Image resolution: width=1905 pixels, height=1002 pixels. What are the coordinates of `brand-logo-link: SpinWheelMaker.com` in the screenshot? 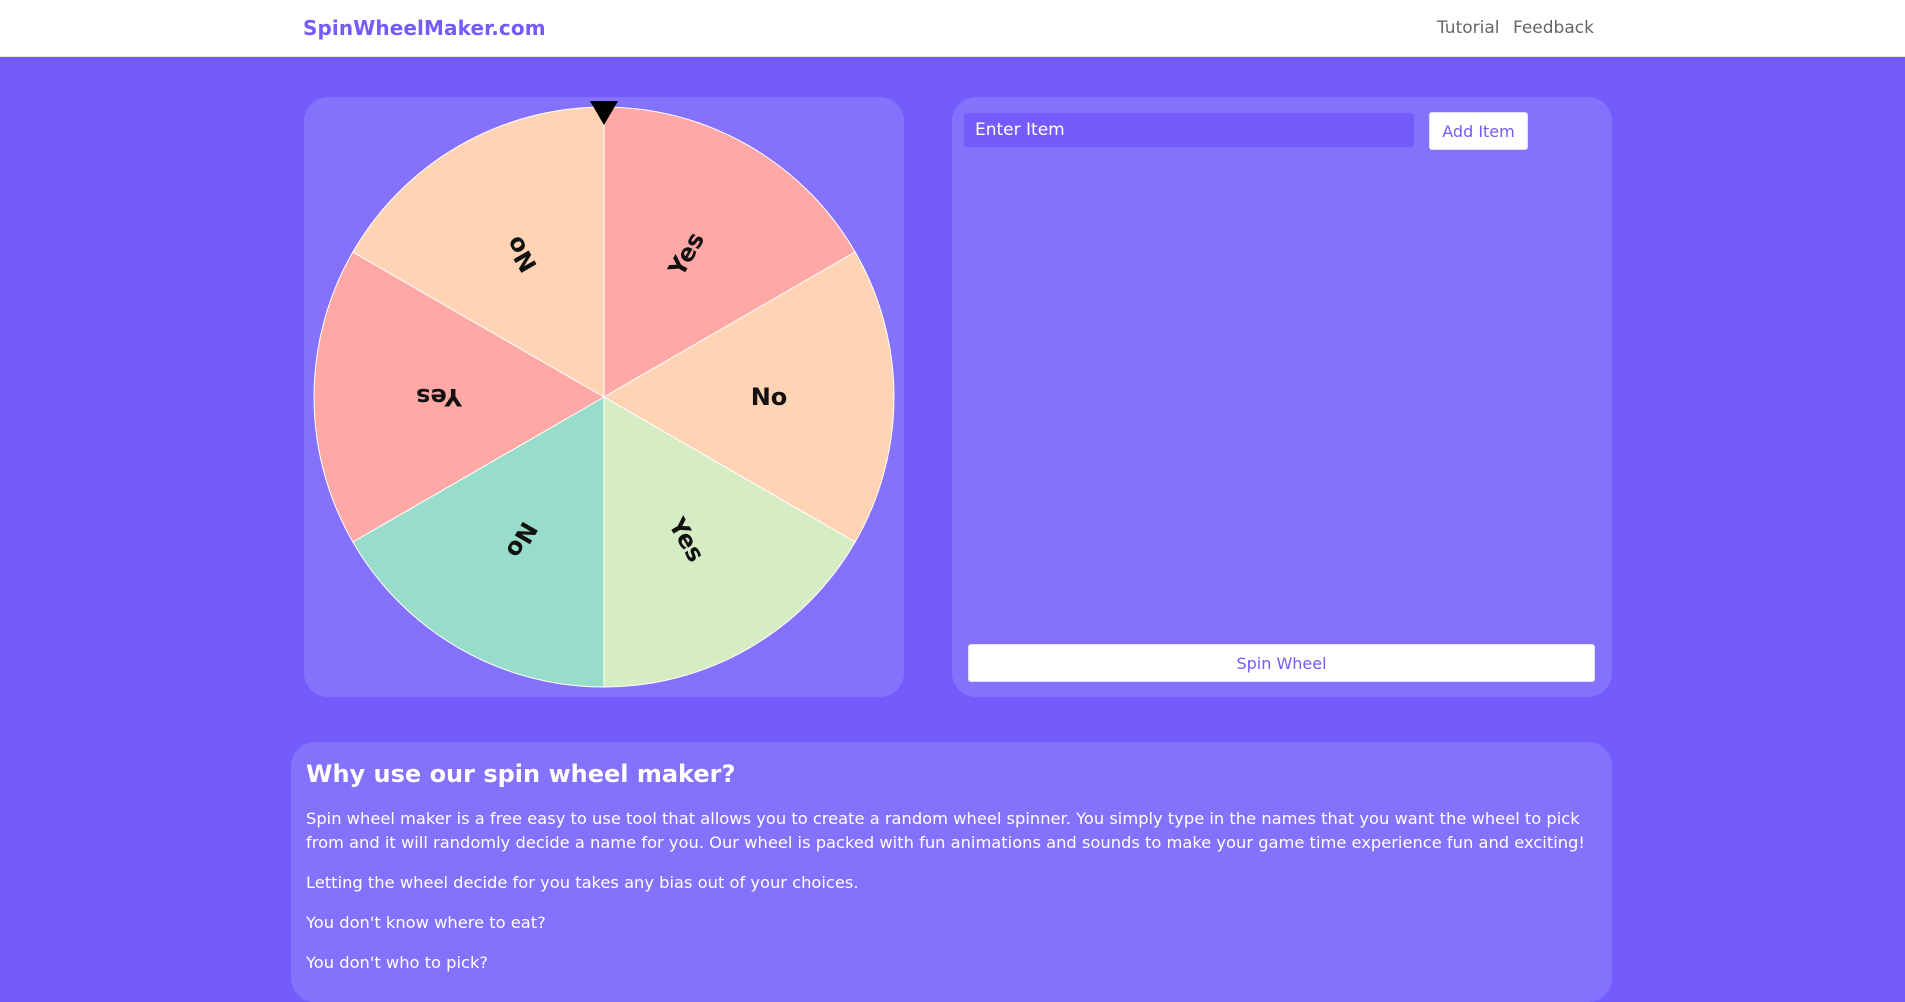 It's located at (424, 28).